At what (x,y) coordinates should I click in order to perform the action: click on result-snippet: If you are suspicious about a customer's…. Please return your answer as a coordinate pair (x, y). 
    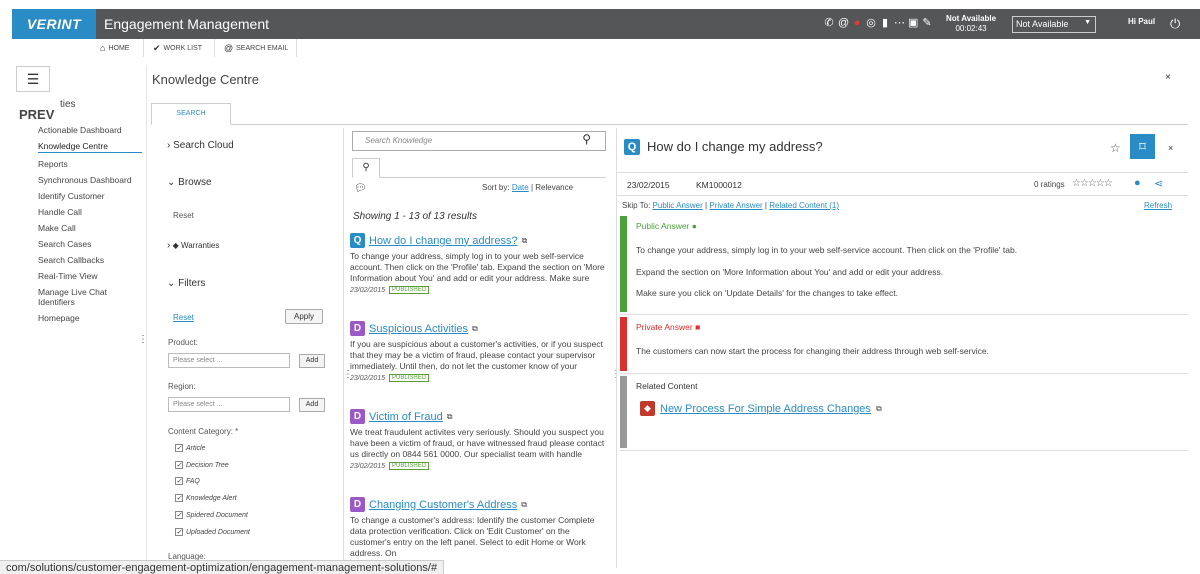
    Looking at the image, I should click on (476, 355).